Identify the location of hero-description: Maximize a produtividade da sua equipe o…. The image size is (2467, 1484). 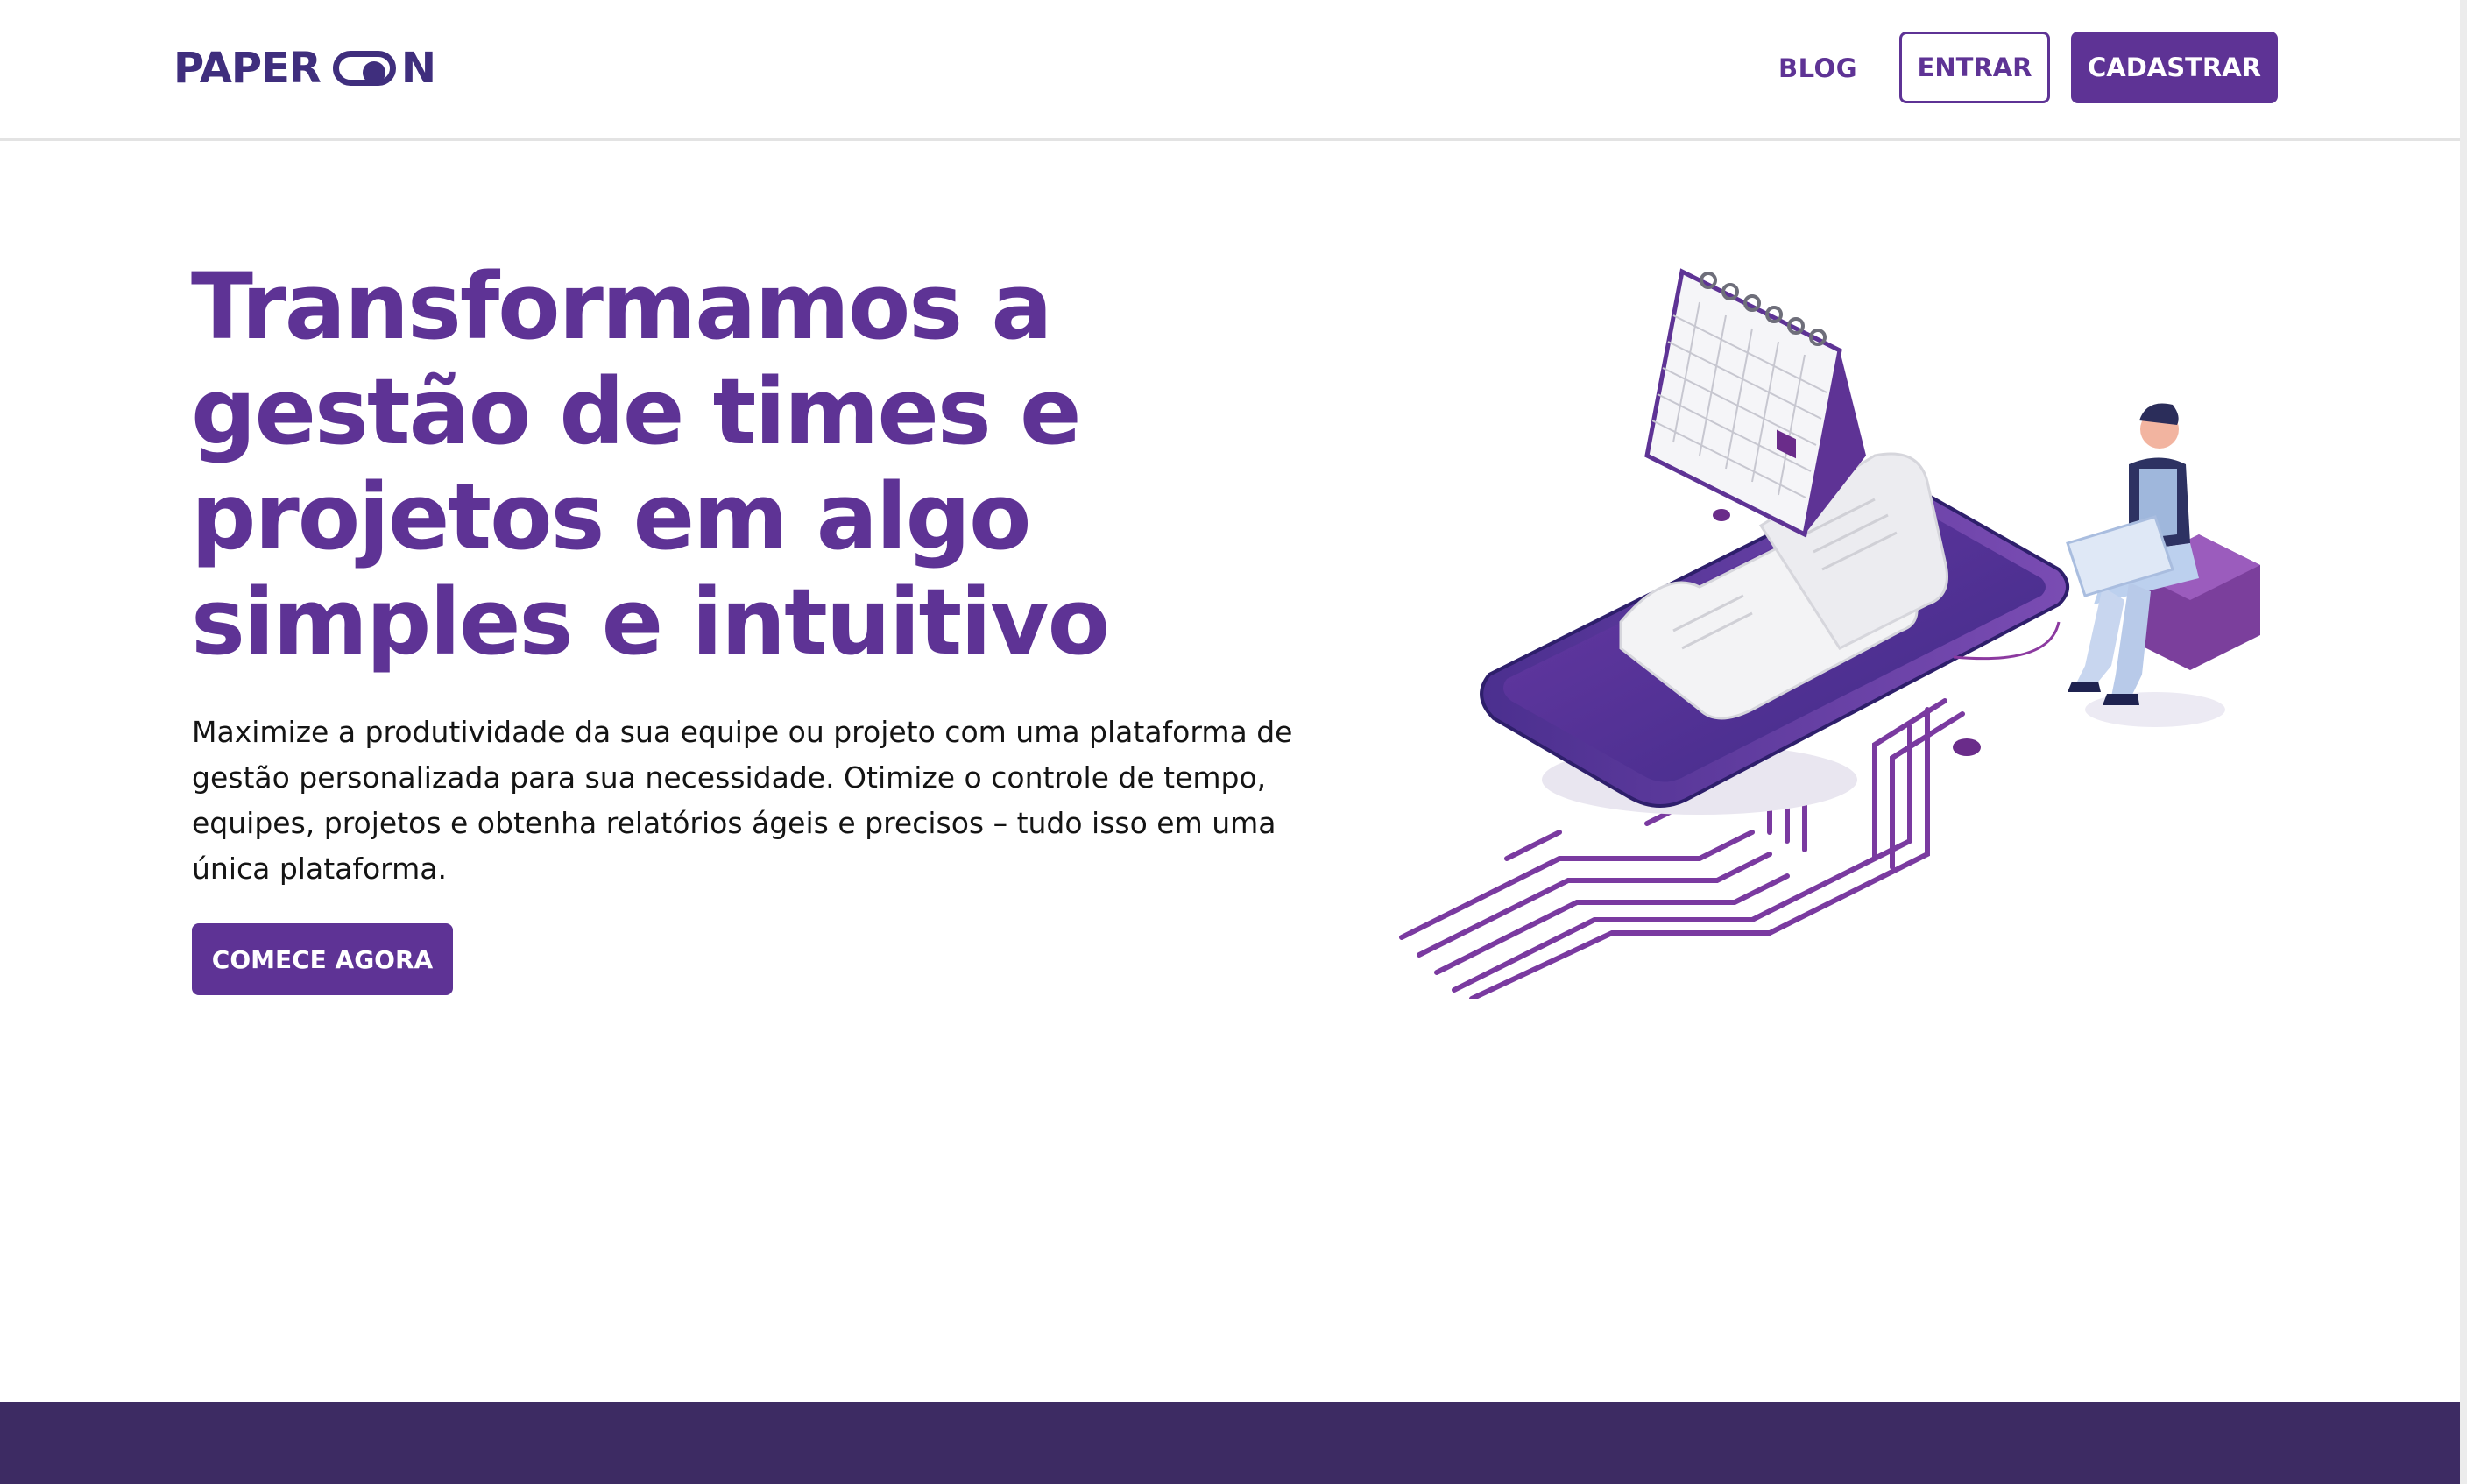
(742, 800).